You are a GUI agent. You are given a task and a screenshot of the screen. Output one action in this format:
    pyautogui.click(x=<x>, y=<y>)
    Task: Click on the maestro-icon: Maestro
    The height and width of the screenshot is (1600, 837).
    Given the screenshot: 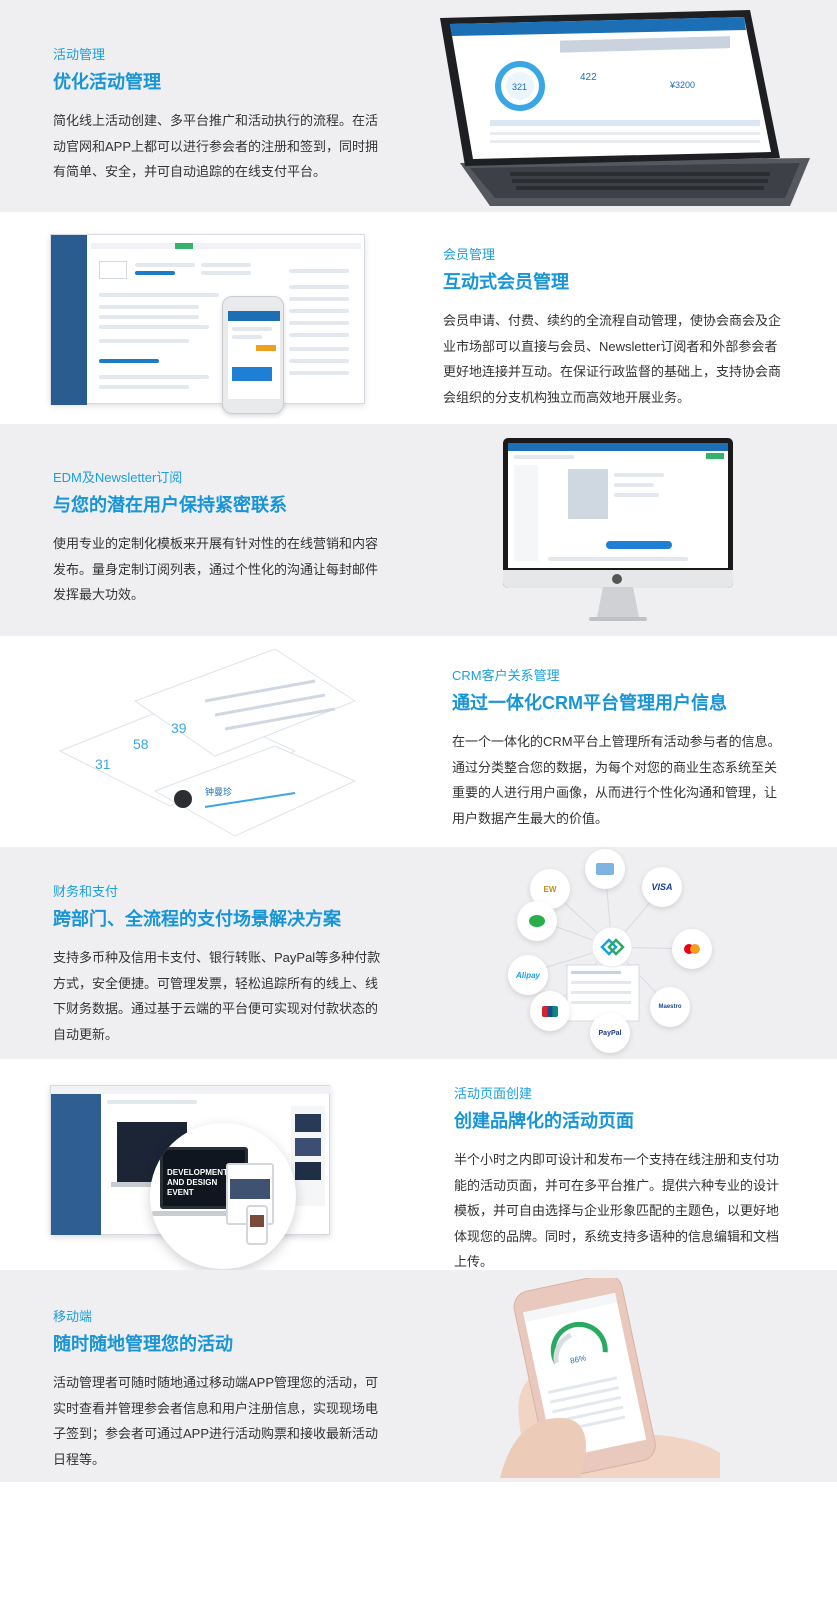 What is the action you would take?
    pyautogui.click(x=670, y=1007)
    